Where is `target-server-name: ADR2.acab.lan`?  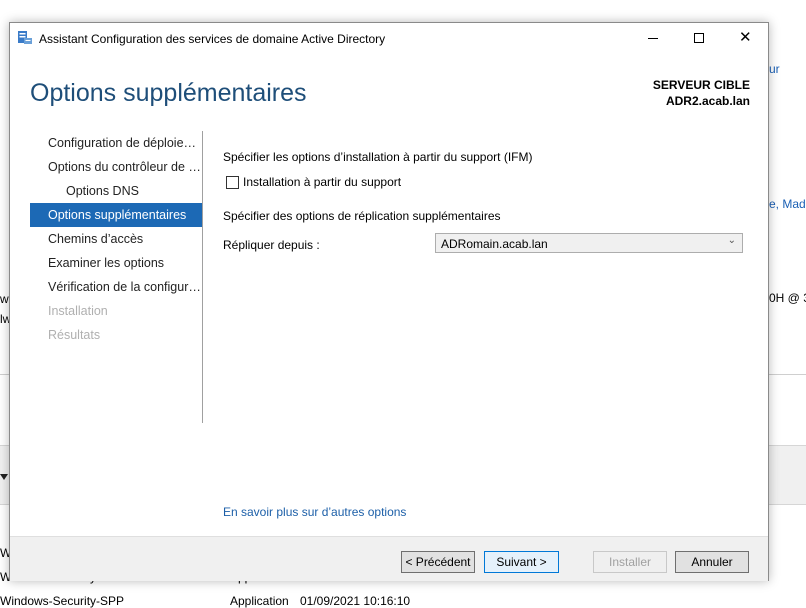 target-server-name: ADR2.acab.lan is located at coordinates (707, 101).